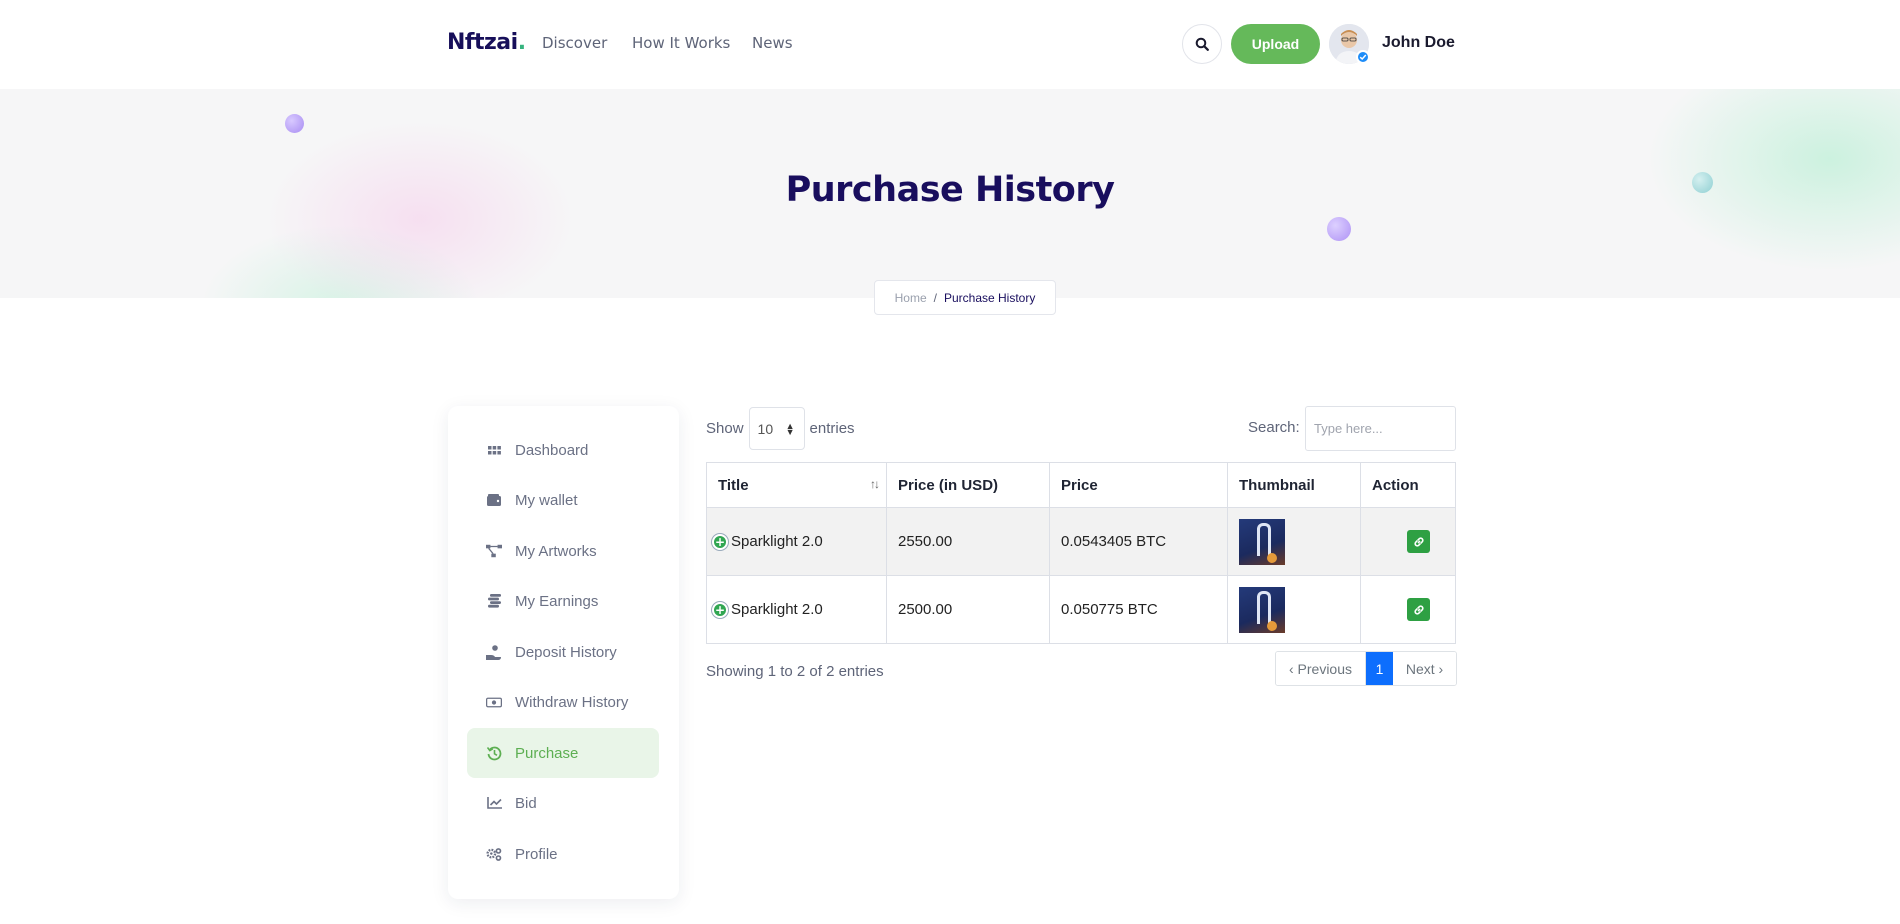 Image resolution: width=1900 pixels, height=924 pixels. Describe the element at coordinates (572, 702) in the screenshot. I see `sidebar-item-label: Withdraw History` at that location.